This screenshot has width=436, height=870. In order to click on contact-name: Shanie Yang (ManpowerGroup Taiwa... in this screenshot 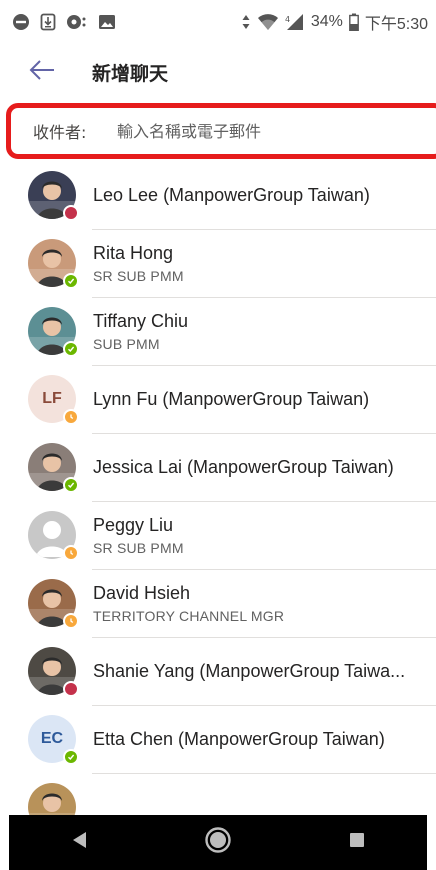, I will do `click(249, 670)`.